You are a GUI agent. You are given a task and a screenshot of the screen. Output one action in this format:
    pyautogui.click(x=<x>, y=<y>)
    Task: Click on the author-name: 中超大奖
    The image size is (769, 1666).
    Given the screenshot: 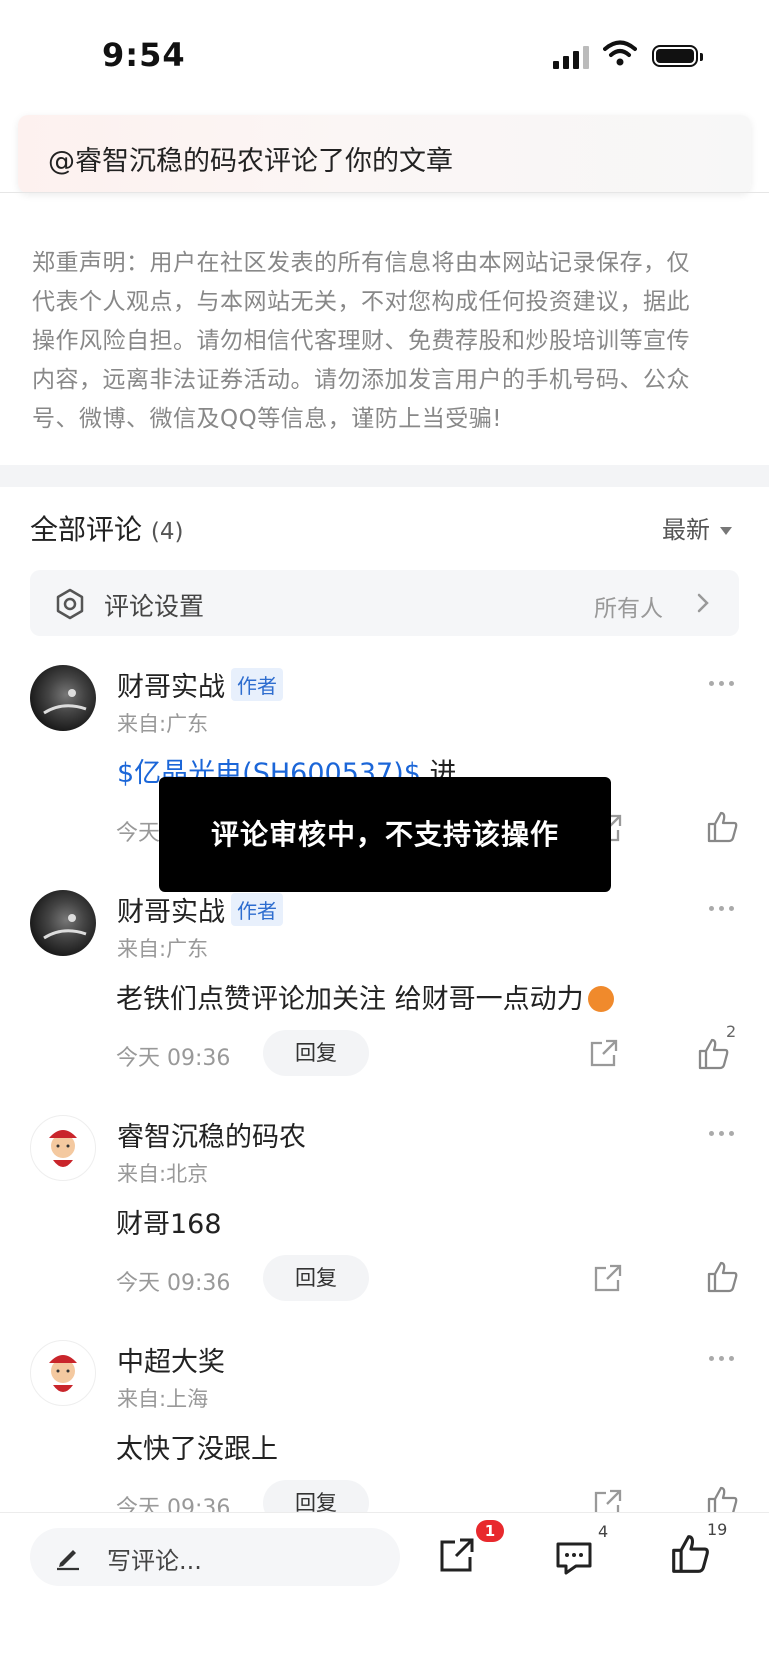 What is the action you would take?
    pyautogui.click(x=171, y=1362)
    